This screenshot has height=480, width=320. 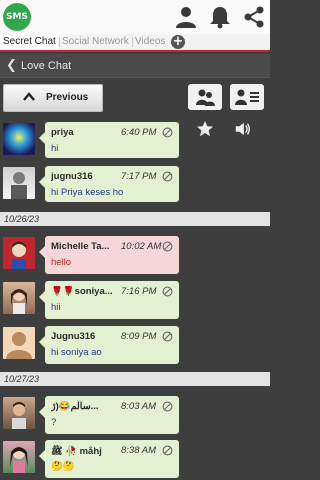 What do you see at coordinates (29, 42) in the screenshot?
I see `tab-secret-chat: Secret Chat` at bounding box center [29, 42].